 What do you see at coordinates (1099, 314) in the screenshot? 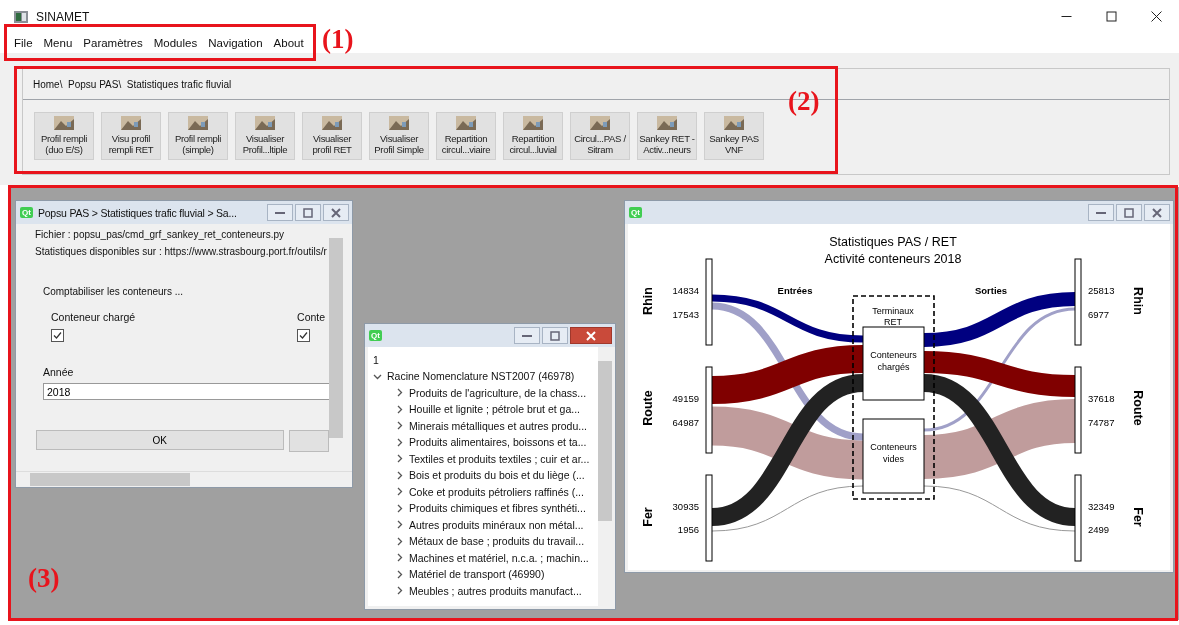
I see `flow-value: 6977` at bounding box center [1099, 314].